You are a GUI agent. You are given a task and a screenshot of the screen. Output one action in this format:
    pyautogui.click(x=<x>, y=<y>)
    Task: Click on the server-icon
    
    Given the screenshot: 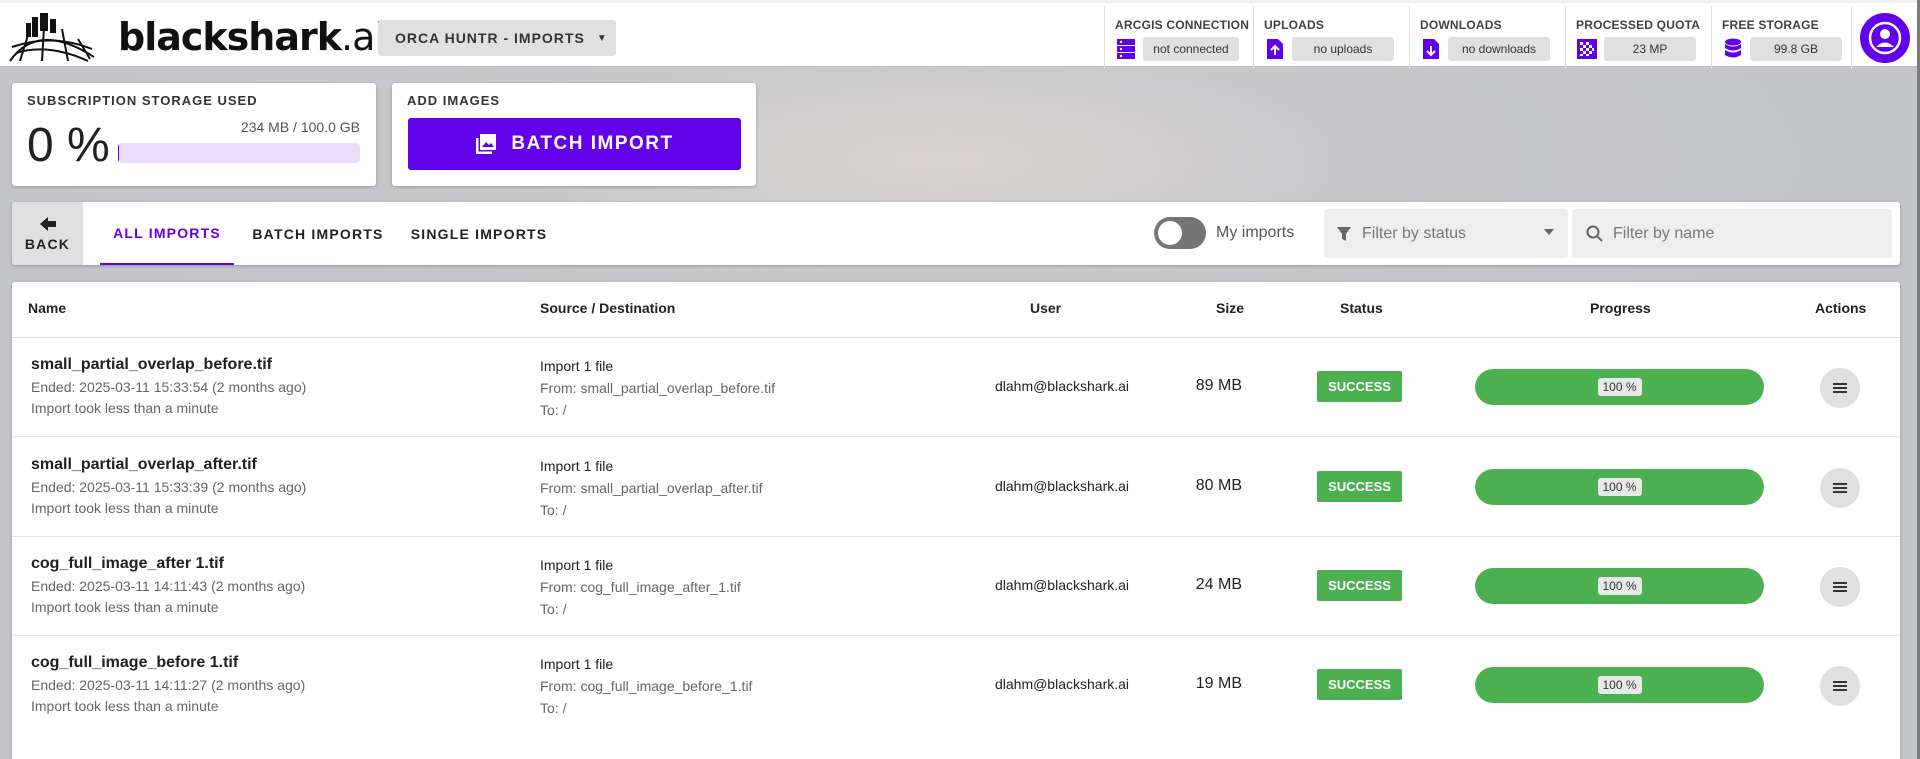 What is the action you would take?
    pyautogui.click(x=1126, y=49)
    